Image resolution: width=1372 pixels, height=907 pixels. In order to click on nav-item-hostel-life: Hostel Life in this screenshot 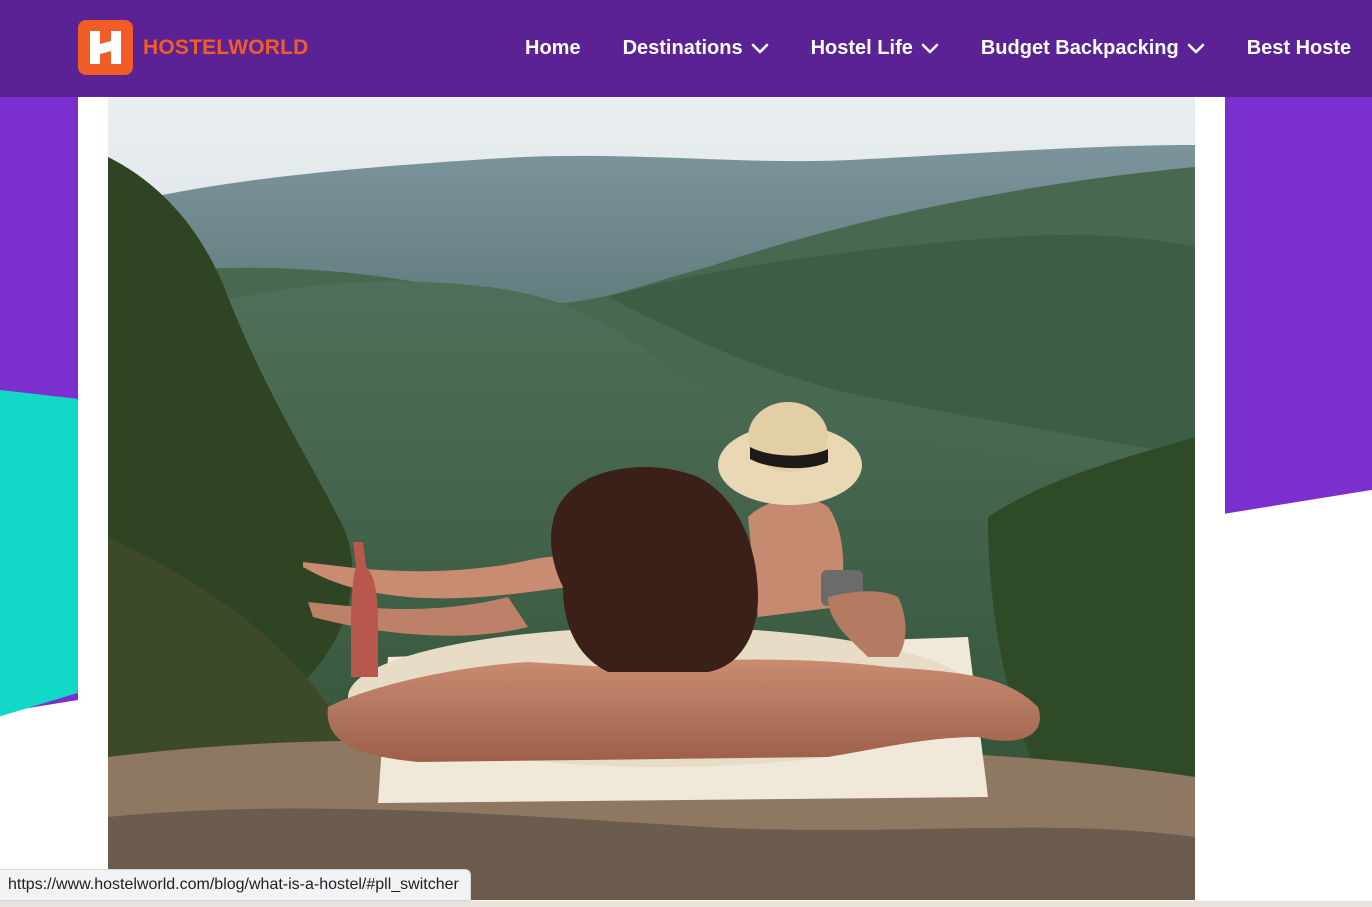, I will do `click(875, 48)`.